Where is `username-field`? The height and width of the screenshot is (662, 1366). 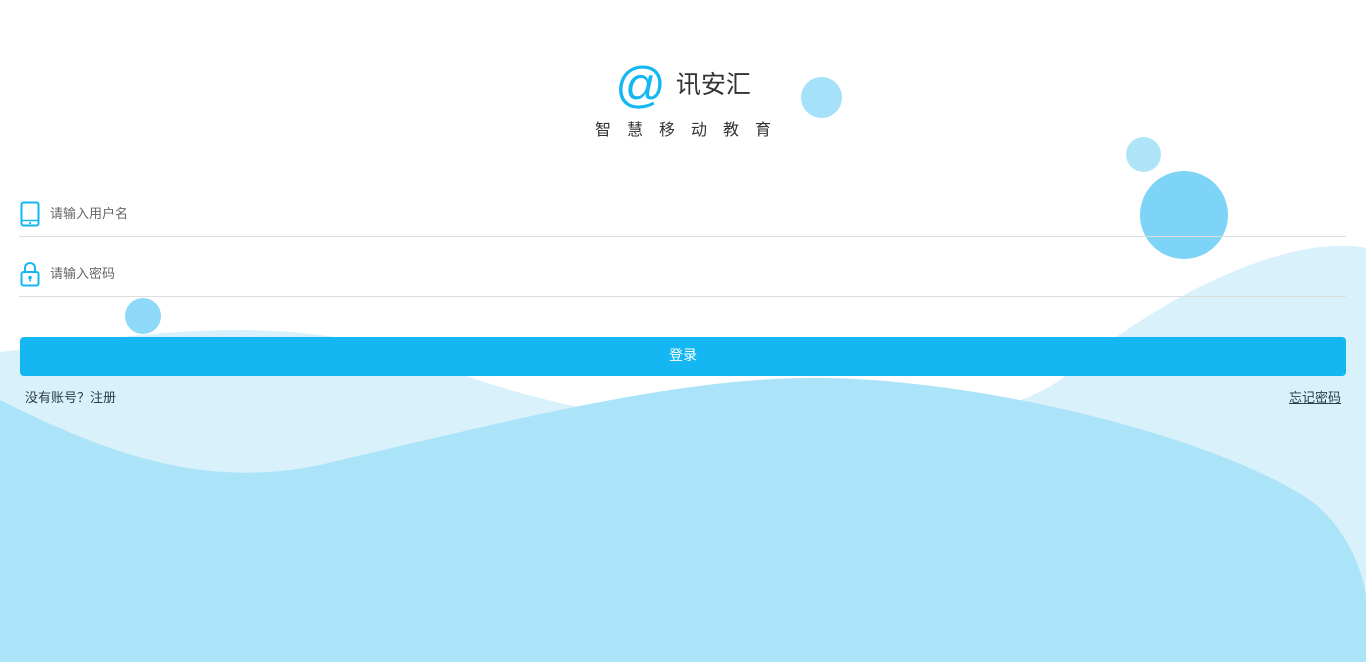 username-field is located at coordinates (682, 214).